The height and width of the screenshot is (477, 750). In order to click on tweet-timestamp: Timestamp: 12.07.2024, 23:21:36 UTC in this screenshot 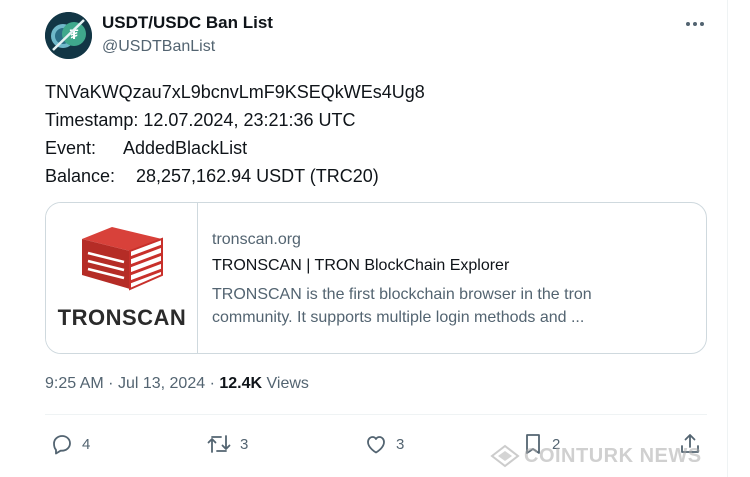, I will do `click(200, 120)`.